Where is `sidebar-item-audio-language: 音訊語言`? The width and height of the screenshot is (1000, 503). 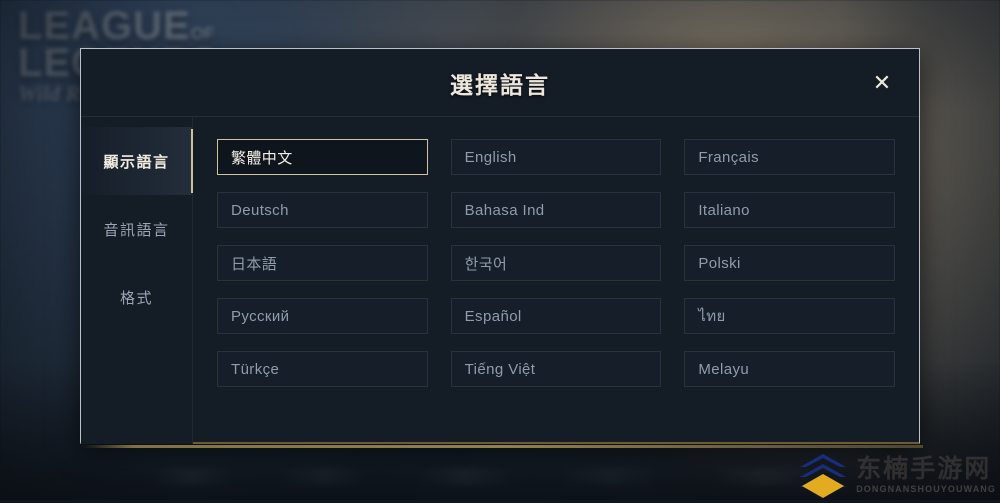
sidebar-item-audio-language: 音訊語言 is located at coordinates (136, 229).